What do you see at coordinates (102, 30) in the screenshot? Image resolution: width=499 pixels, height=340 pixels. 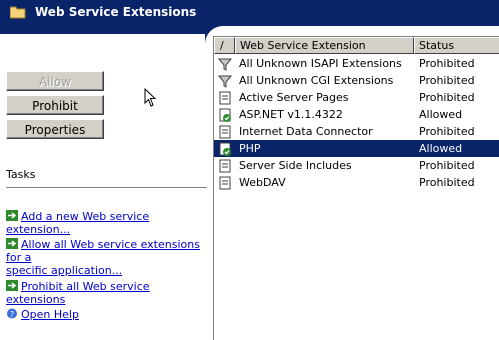 I see `header-band` at bounding box center [102, 30].